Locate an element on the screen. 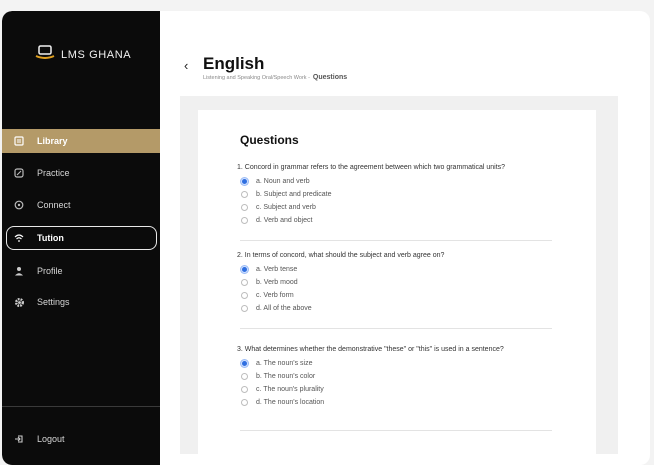 The height and width of the screenshot is (465, 654). sidebar-divider is located at coordinates (81, 406).